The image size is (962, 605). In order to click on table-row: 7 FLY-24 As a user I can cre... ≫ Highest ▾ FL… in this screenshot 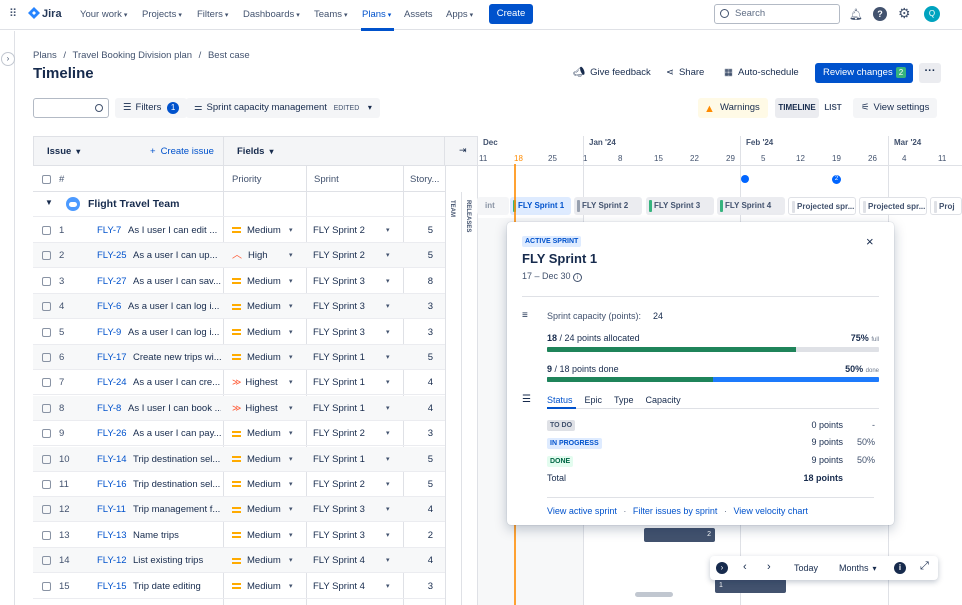, I will do `click(239, 383)`.